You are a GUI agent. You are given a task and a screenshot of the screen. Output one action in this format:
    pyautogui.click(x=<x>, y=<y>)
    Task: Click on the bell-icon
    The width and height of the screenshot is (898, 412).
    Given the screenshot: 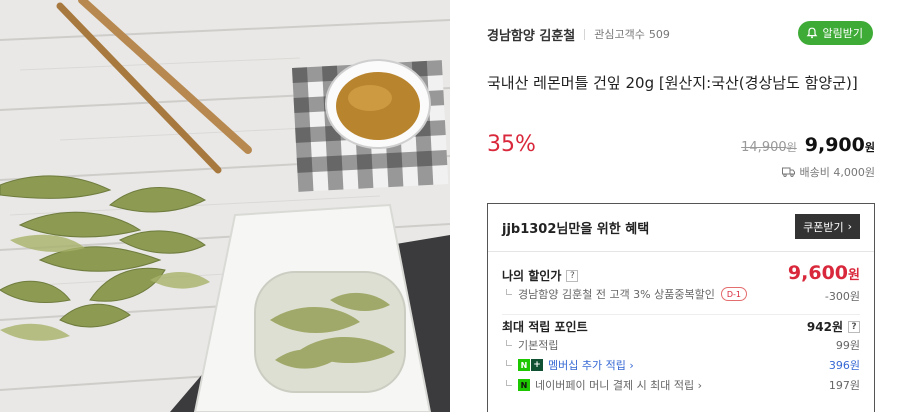 What is the action you would take?
    pyautogui.click(x=811, y=33)
    